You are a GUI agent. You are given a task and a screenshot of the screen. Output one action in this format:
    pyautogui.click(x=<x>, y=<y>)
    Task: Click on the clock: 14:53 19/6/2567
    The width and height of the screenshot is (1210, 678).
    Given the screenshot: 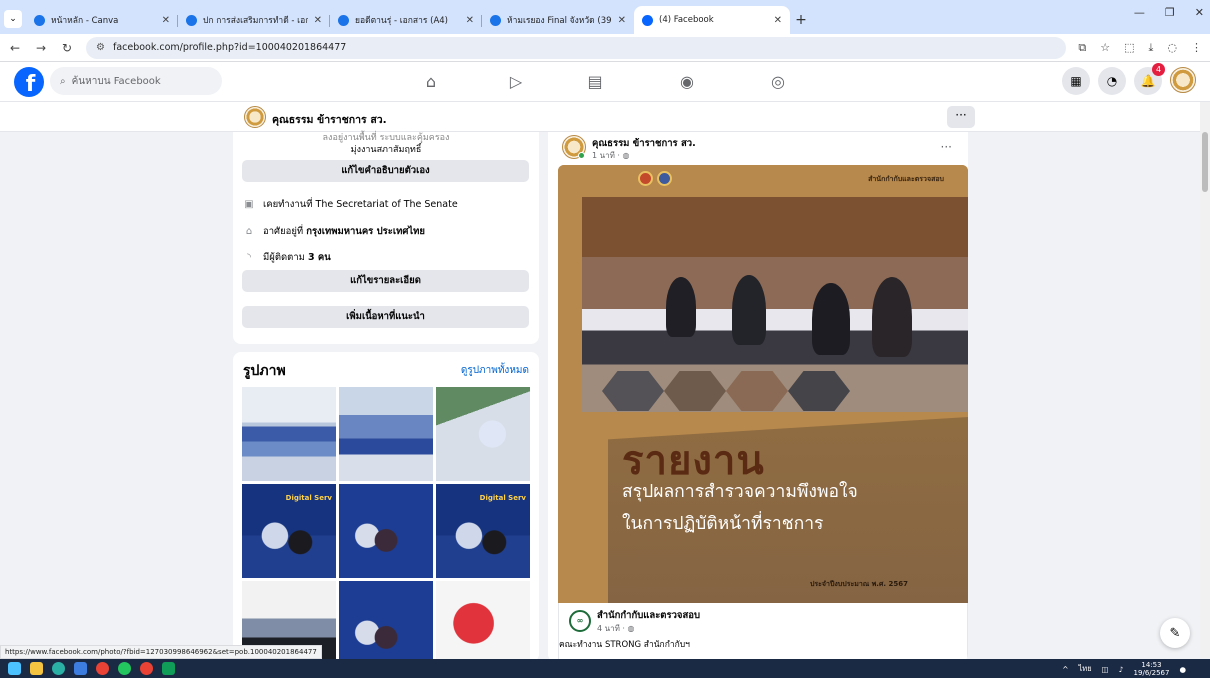 What is the action you would take?
    pyautogui.click(x=1152, y=669)
    